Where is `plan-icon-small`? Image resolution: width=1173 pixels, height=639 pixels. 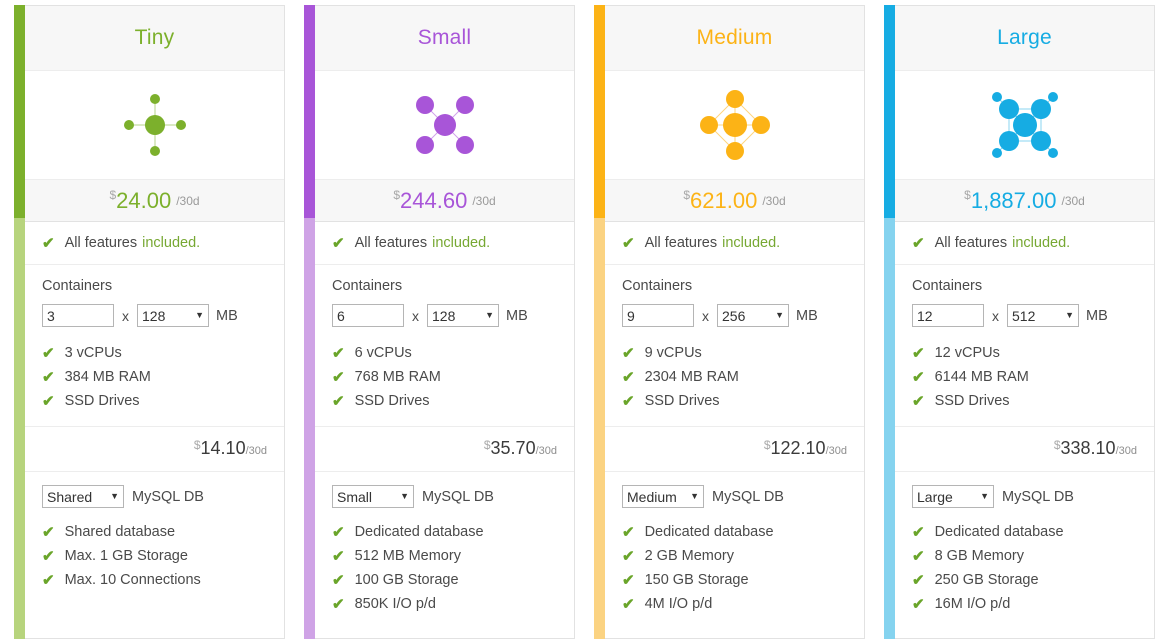 plan-icon-small is located at coordinates (444, 125).